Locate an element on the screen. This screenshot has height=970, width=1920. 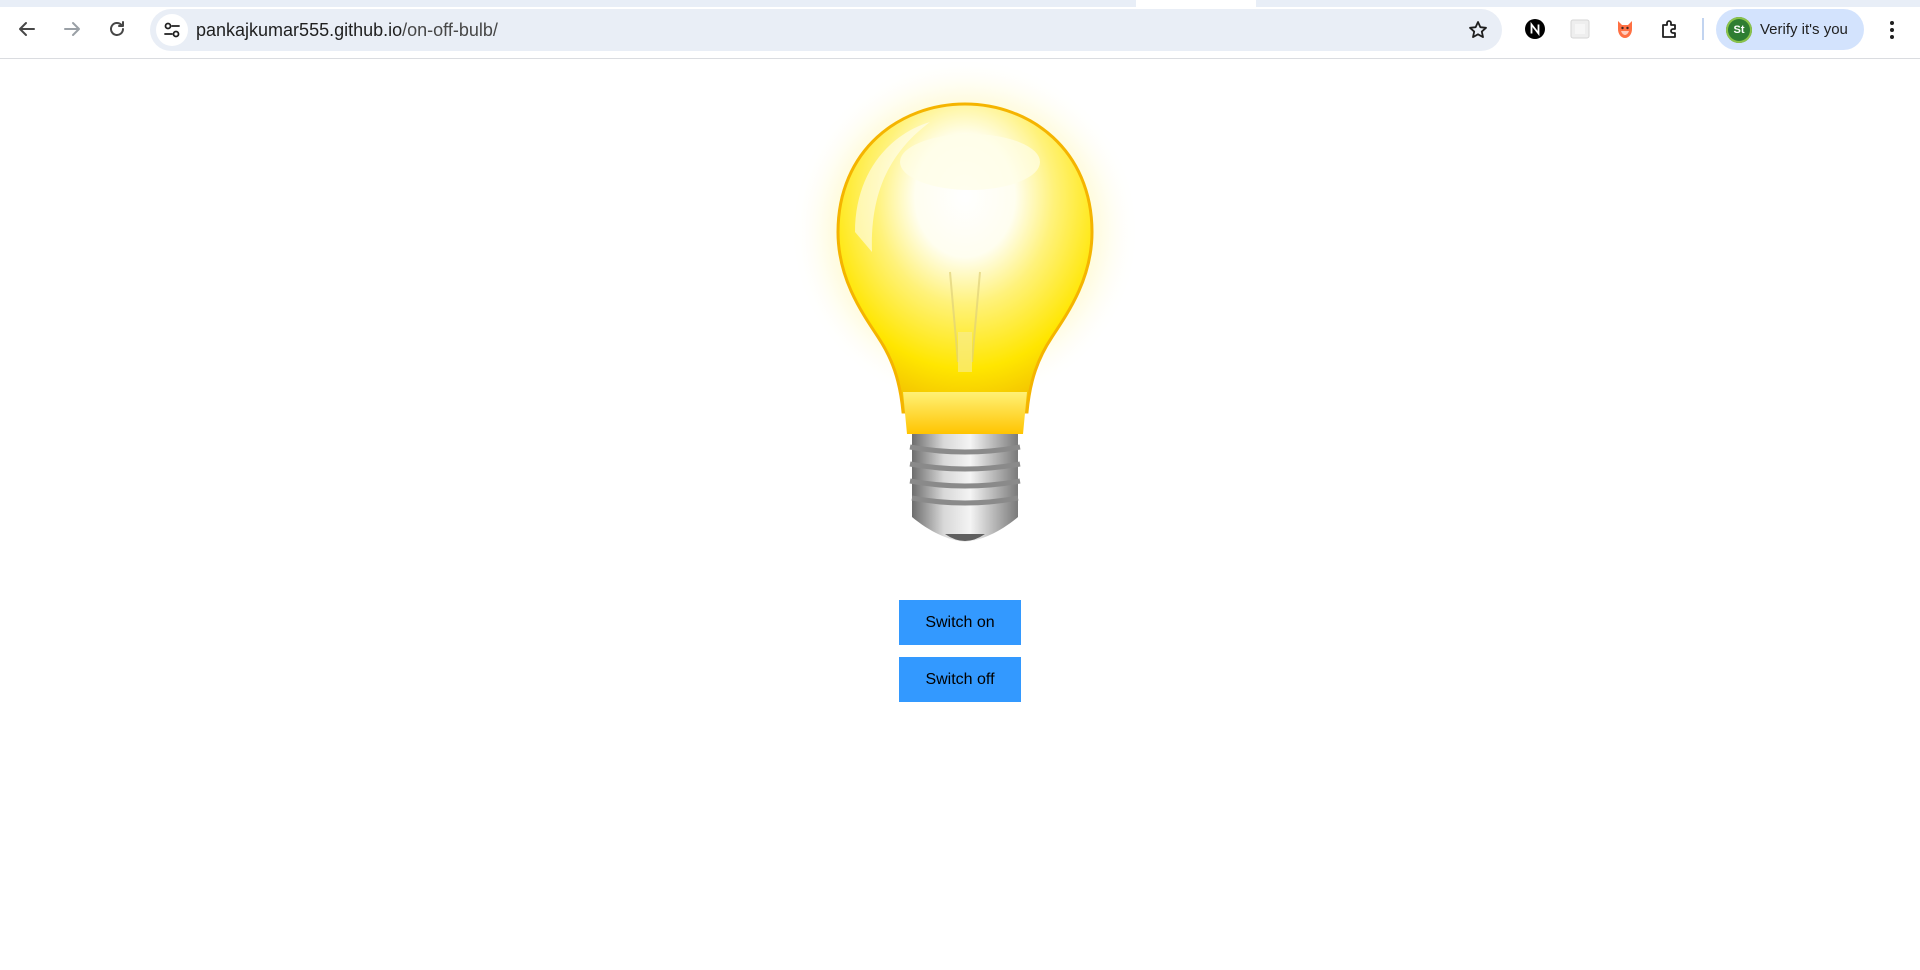
avatar: St is located at coordinates (1739, 29).